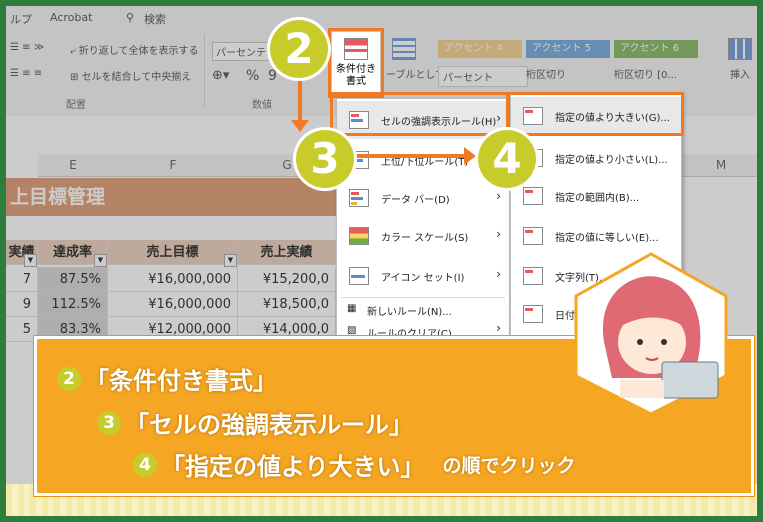 The width and height of the screenshot is (763, 522). I want to click on menu-item-color-scale: カラー スケール(S) ›, so click(423, 236).